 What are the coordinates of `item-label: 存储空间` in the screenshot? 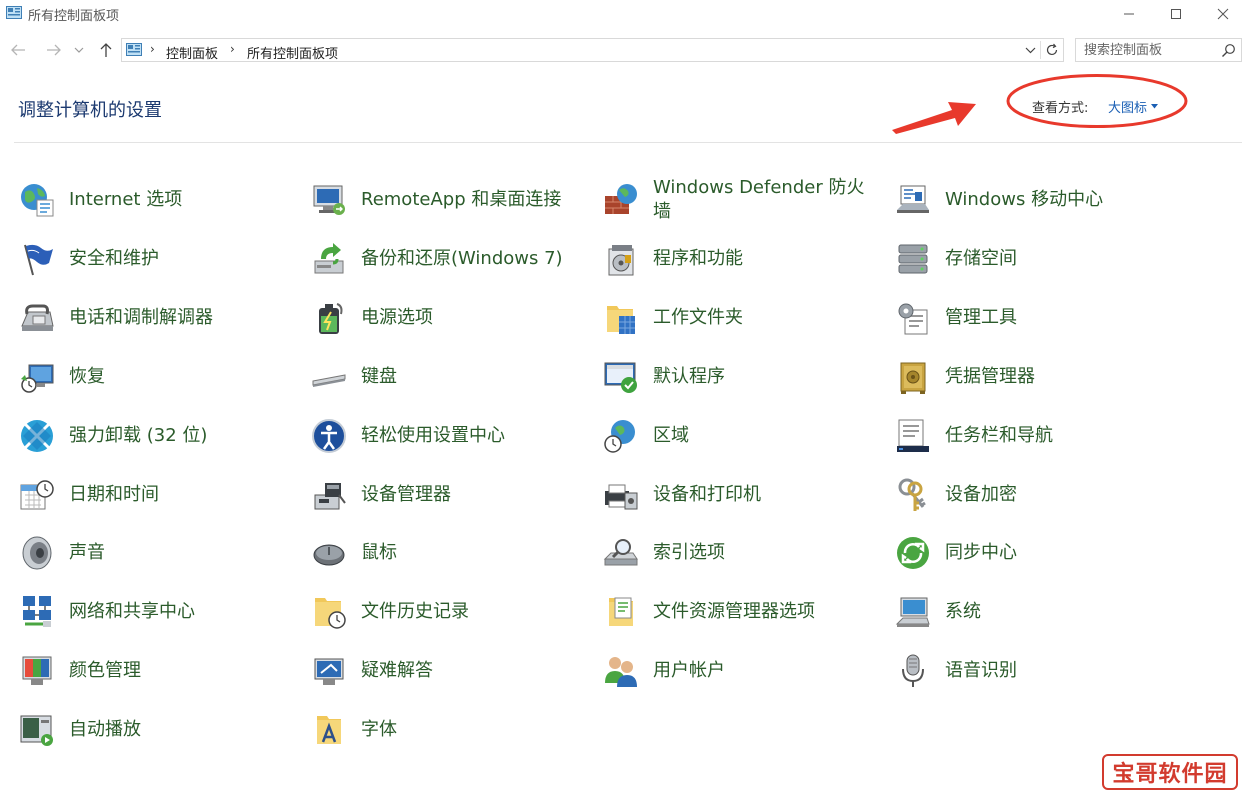 It's located at (981, 259).